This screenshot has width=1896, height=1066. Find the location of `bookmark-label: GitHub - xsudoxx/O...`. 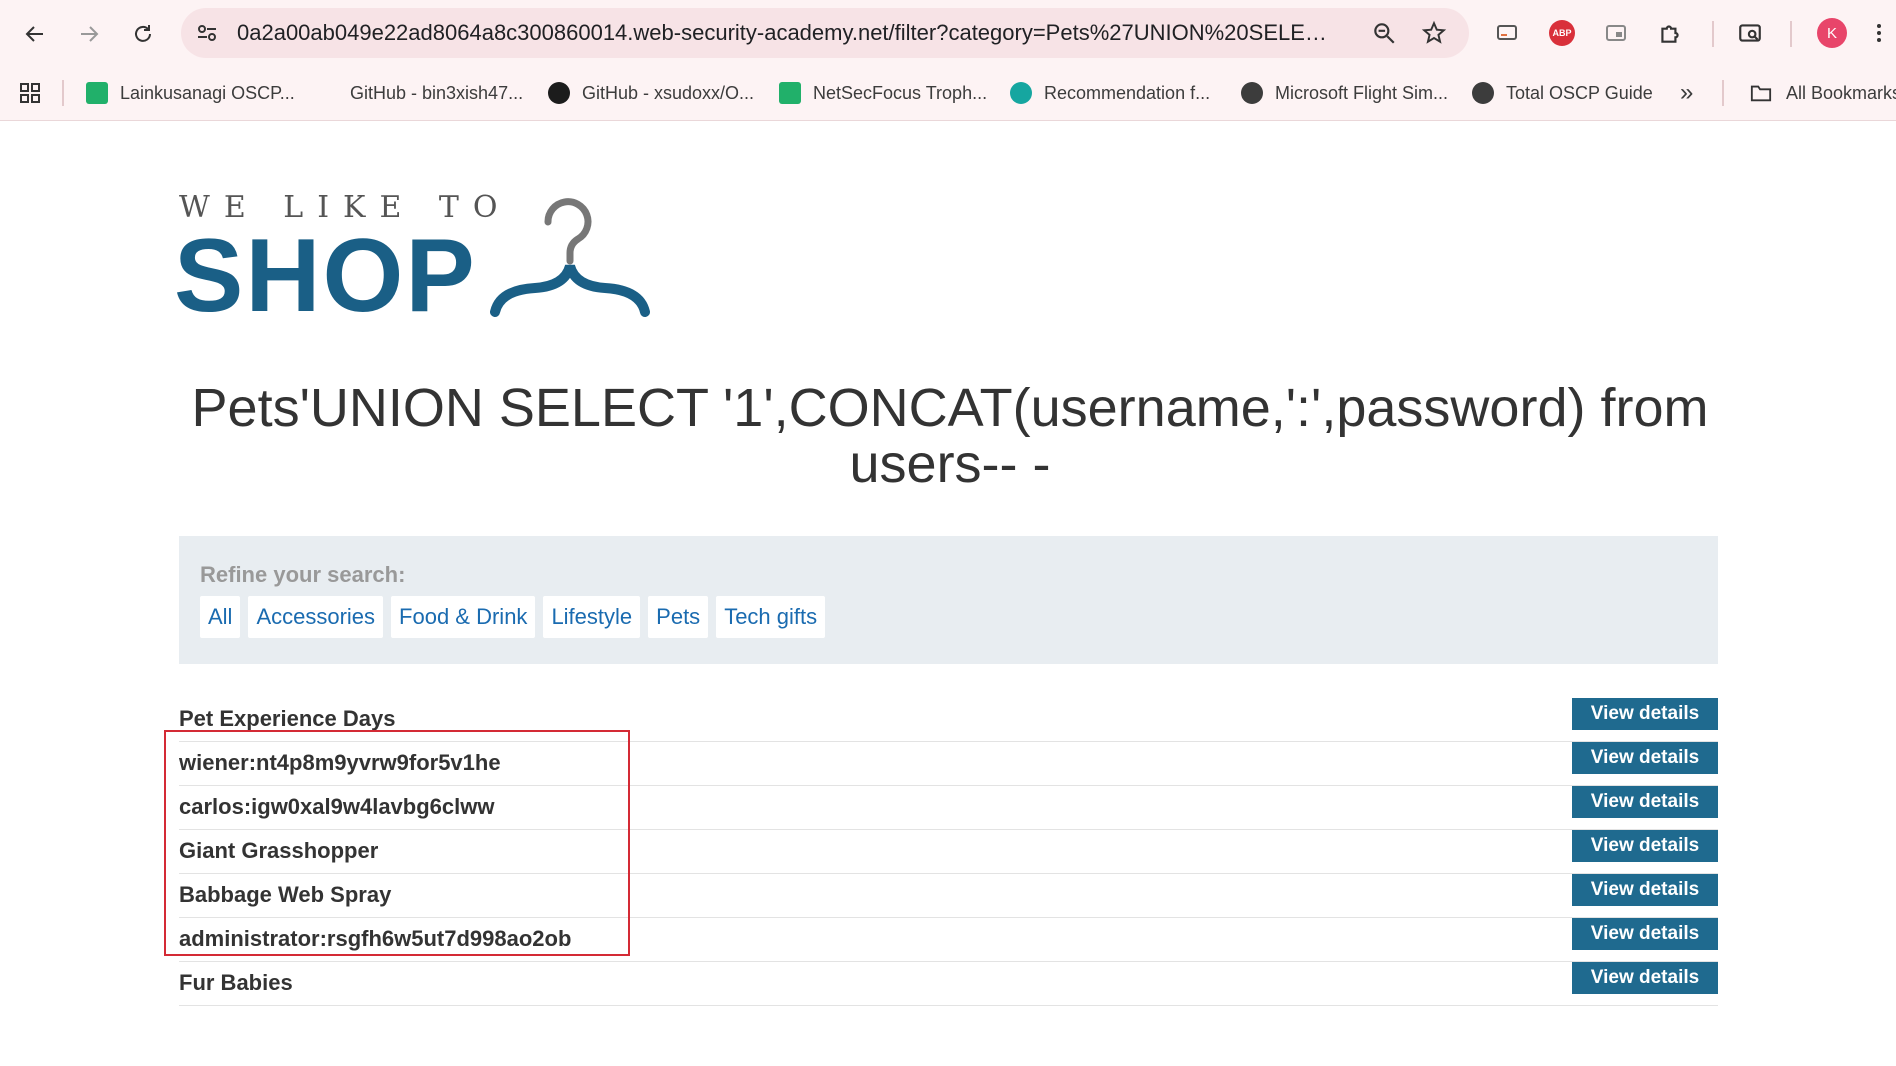

bookmark-label: GitHub - xsudoxx/O... is located at coordinates (668, 92).